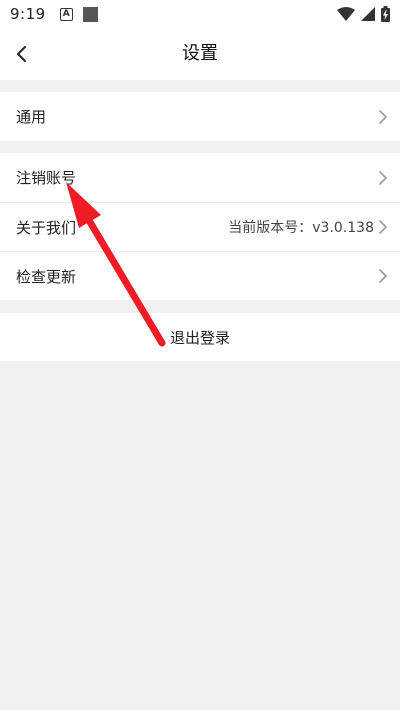  Describe the element at coordinates (90, 14) in the screenshot. I see `square-notification-icon` at that location.